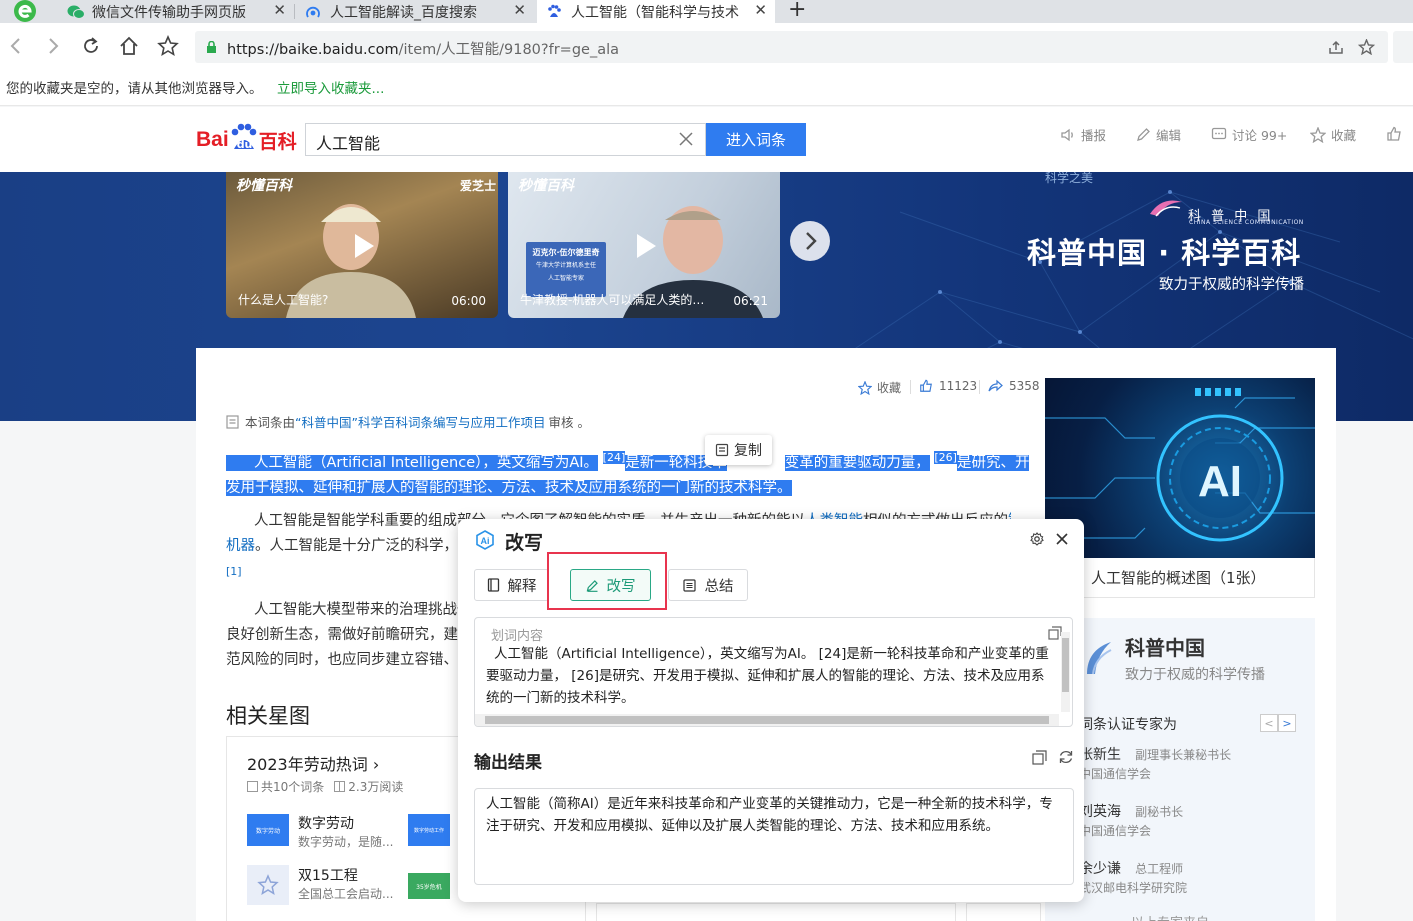  I want to click on edit-button: 编辑, so click(1158, 134).